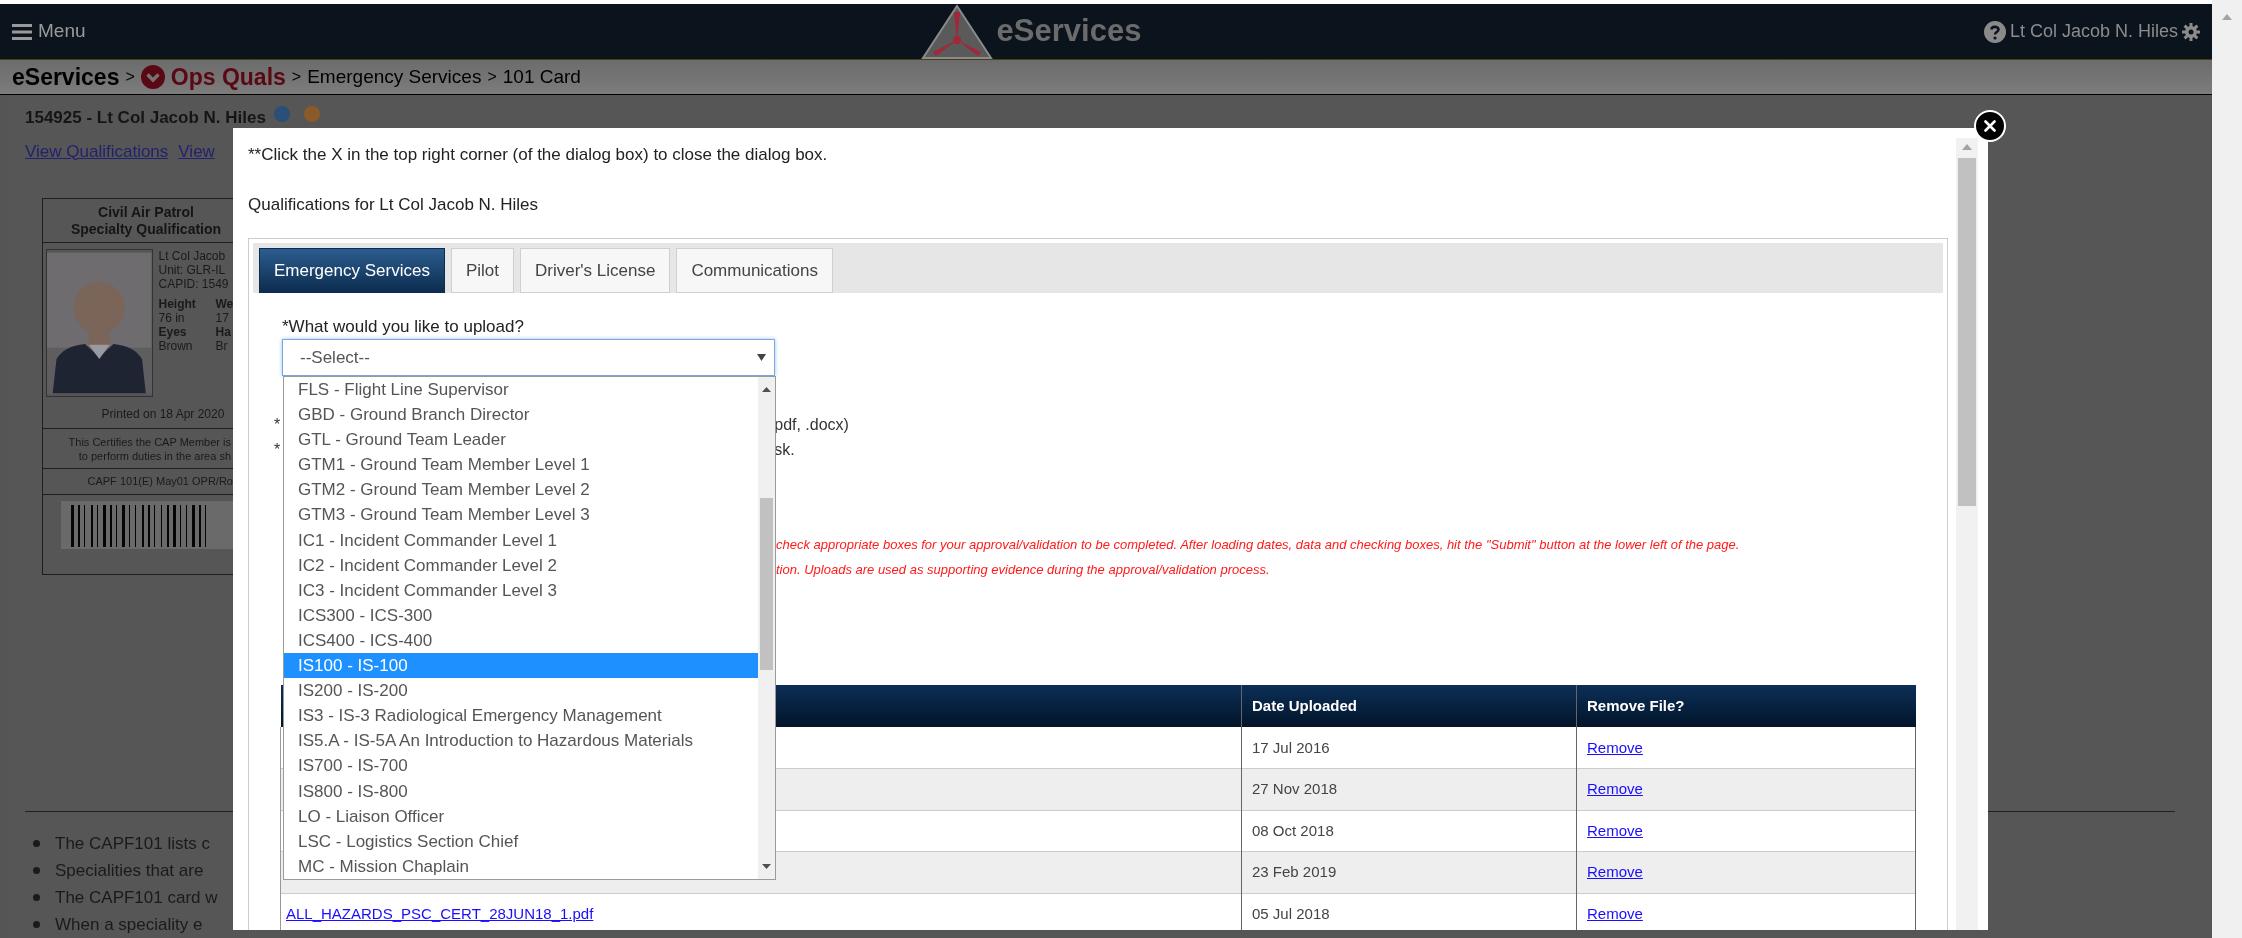 The width and height of the screenshot is (2242, 938). What do you see at coordinates (521, 816) in the screenshot?
I see `dropdown-option: LO - Liaison Officer` at bounding box center [521, 816].